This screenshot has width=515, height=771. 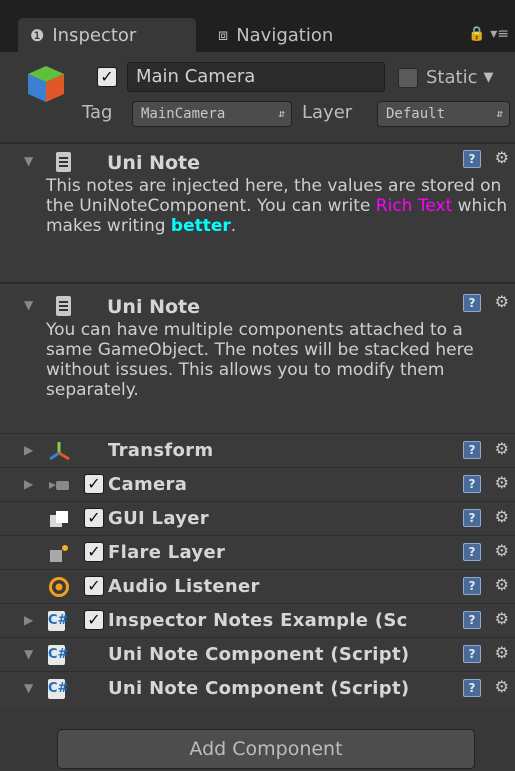 What do you see at coordinates (414, 206) in the screenshot?
I see `rich-text-sample: Rich Text` at bounding box center [414, 206].